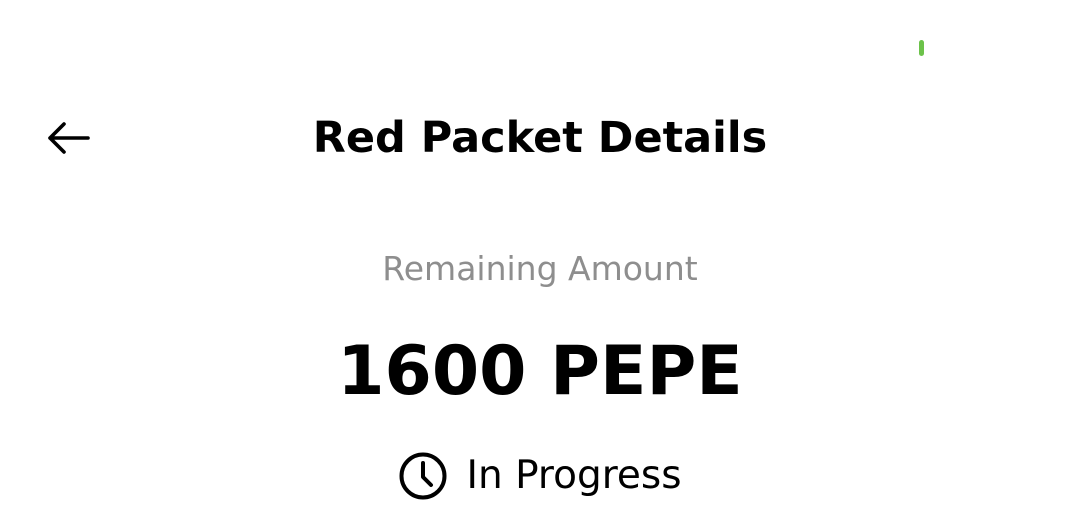 The height and width of the screenshot is (529, 1080). What do you see at coordinates (574, 475) in the screenshot?
I see `status-label: In Progress` at bounding box center [574, 475].